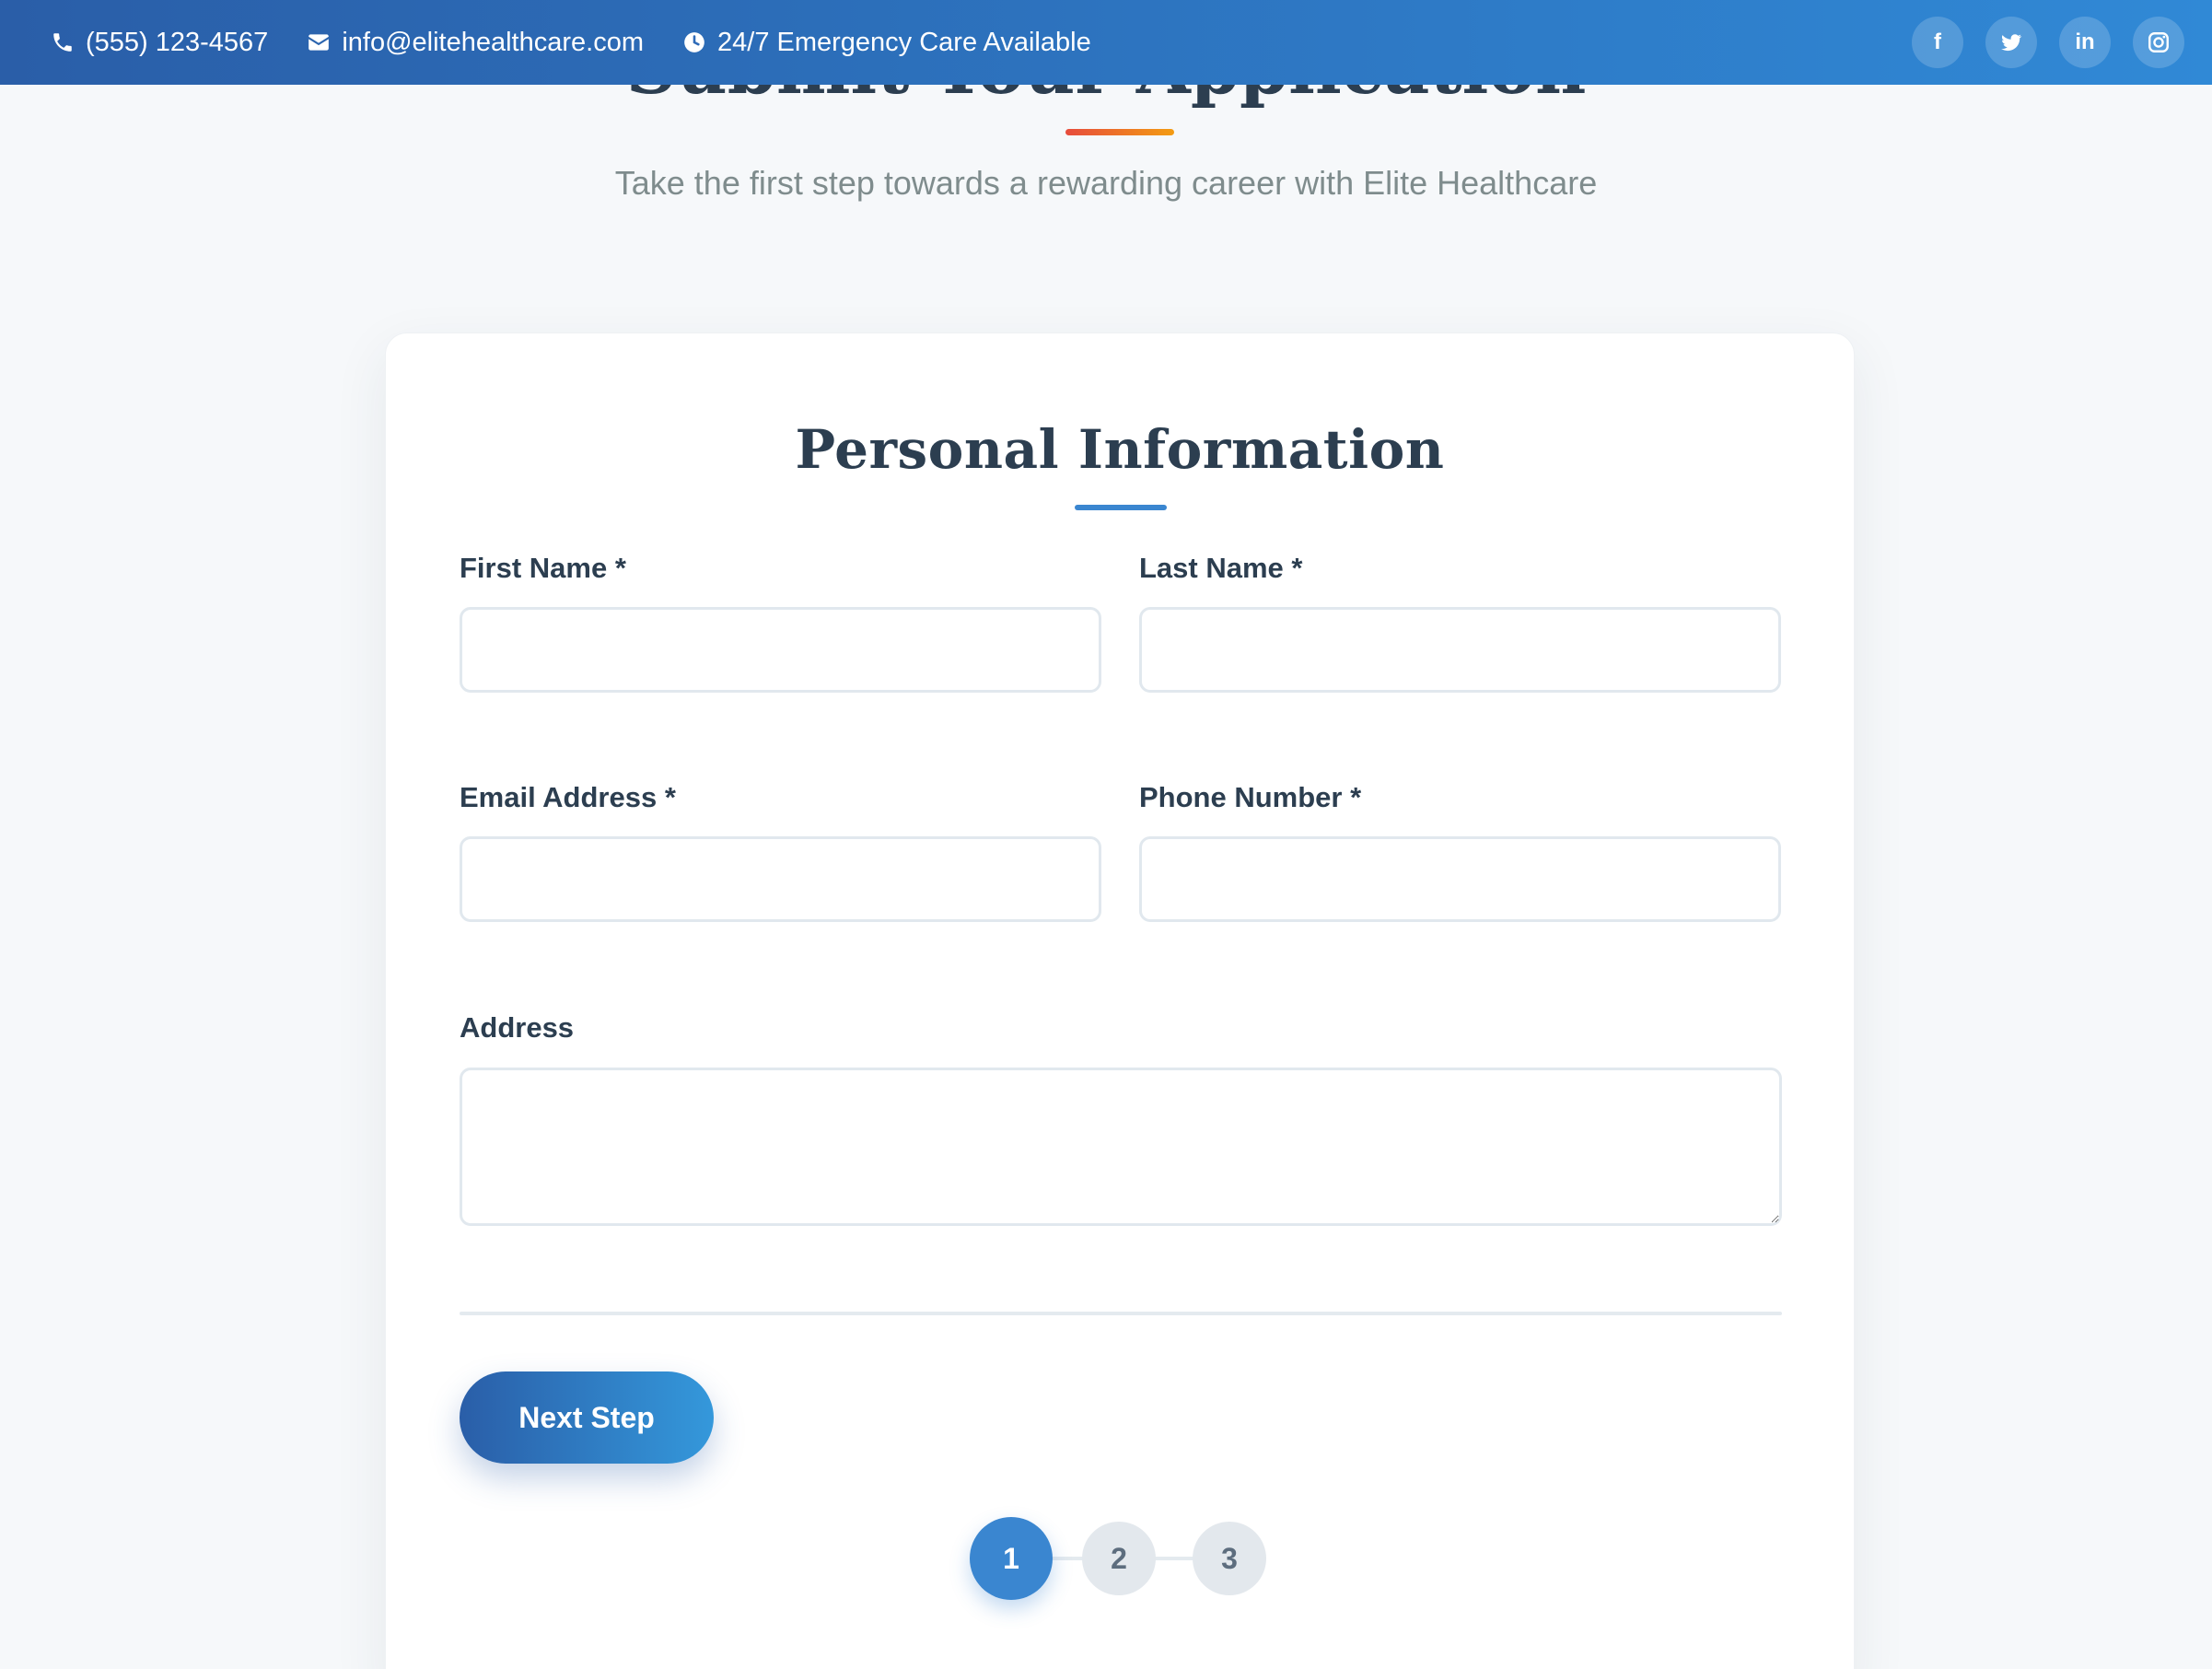 The height and width of the screenshot is (1669, 2212). I want to click on linkedin-link: in, so click(2085, 42).